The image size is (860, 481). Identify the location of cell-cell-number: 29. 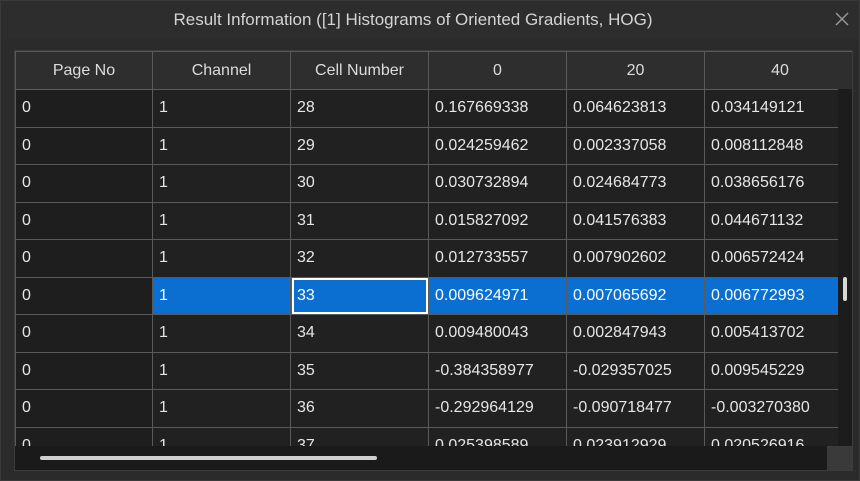
(359, 145).